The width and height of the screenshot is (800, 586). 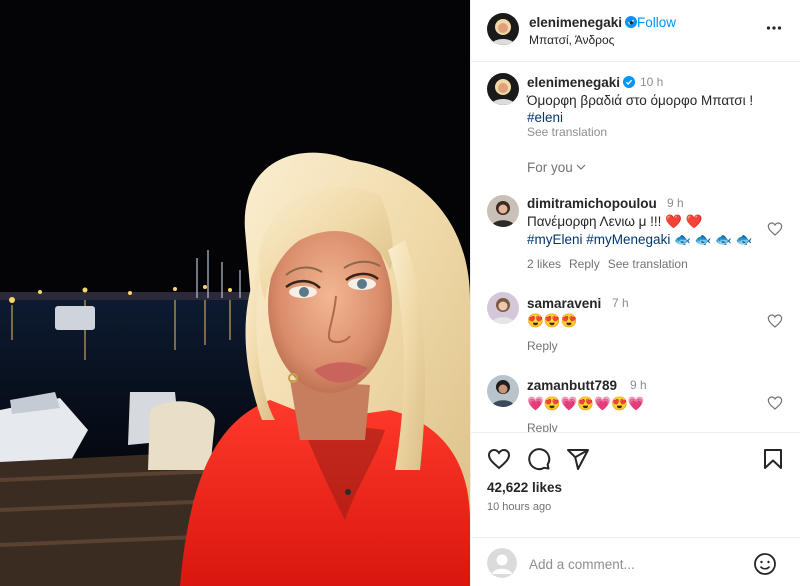 I want to click on follow-button: Follow, so click(x=656, y=22).